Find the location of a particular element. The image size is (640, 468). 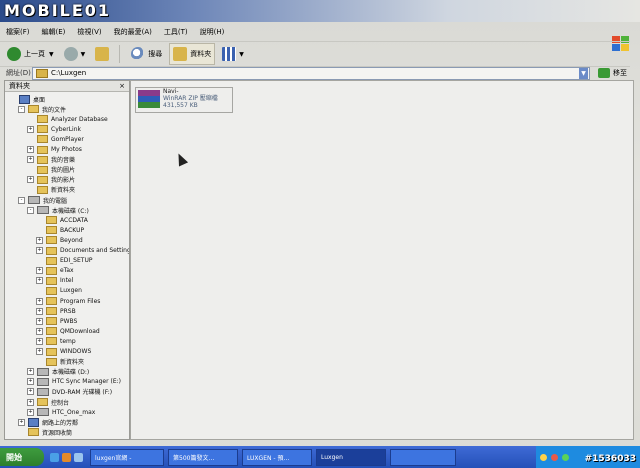

menu-bar: 檔案(F) 編輯(E) 檢視(V) 我的最愛(A) 工具(T) 說明(H) is located at coordinates (300, 32).